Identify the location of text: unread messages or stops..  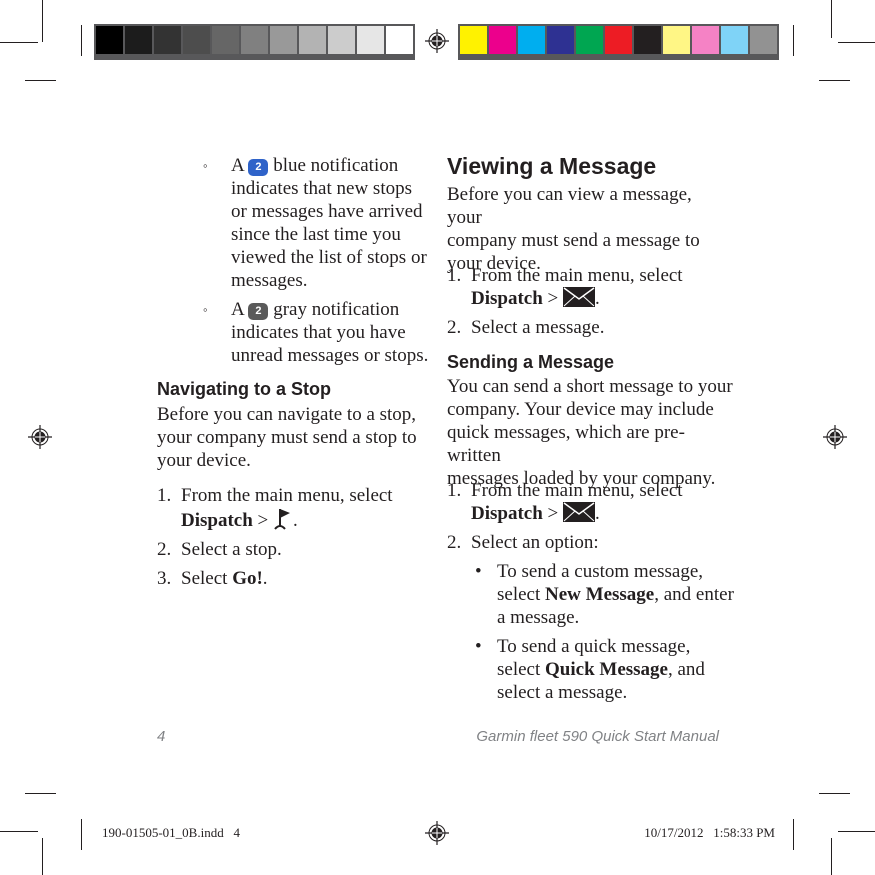
(330, 355).